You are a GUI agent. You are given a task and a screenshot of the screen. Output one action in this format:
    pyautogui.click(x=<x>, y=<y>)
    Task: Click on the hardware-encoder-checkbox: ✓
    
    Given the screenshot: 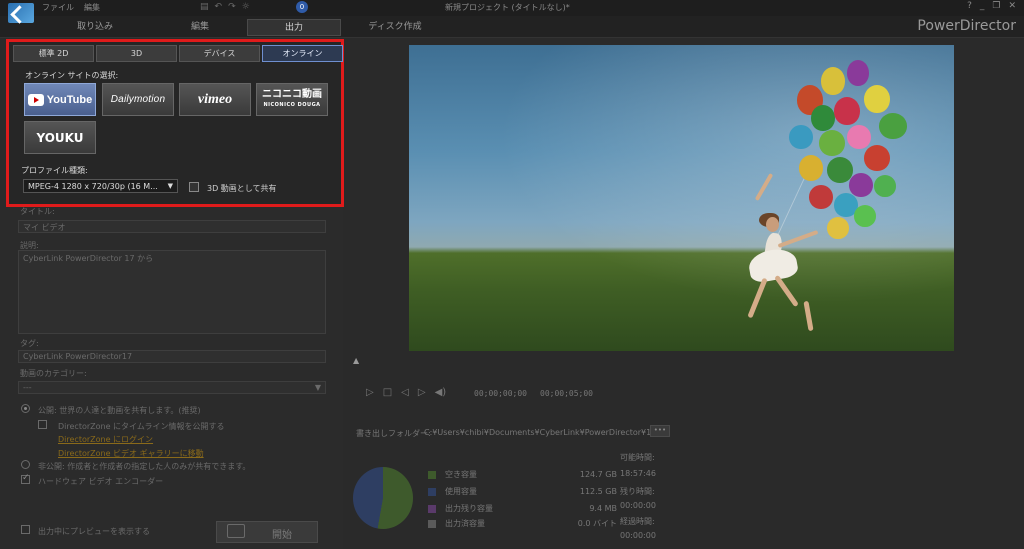 What is the action you would take?
    pyautogui.click(x=25, y=478)
    